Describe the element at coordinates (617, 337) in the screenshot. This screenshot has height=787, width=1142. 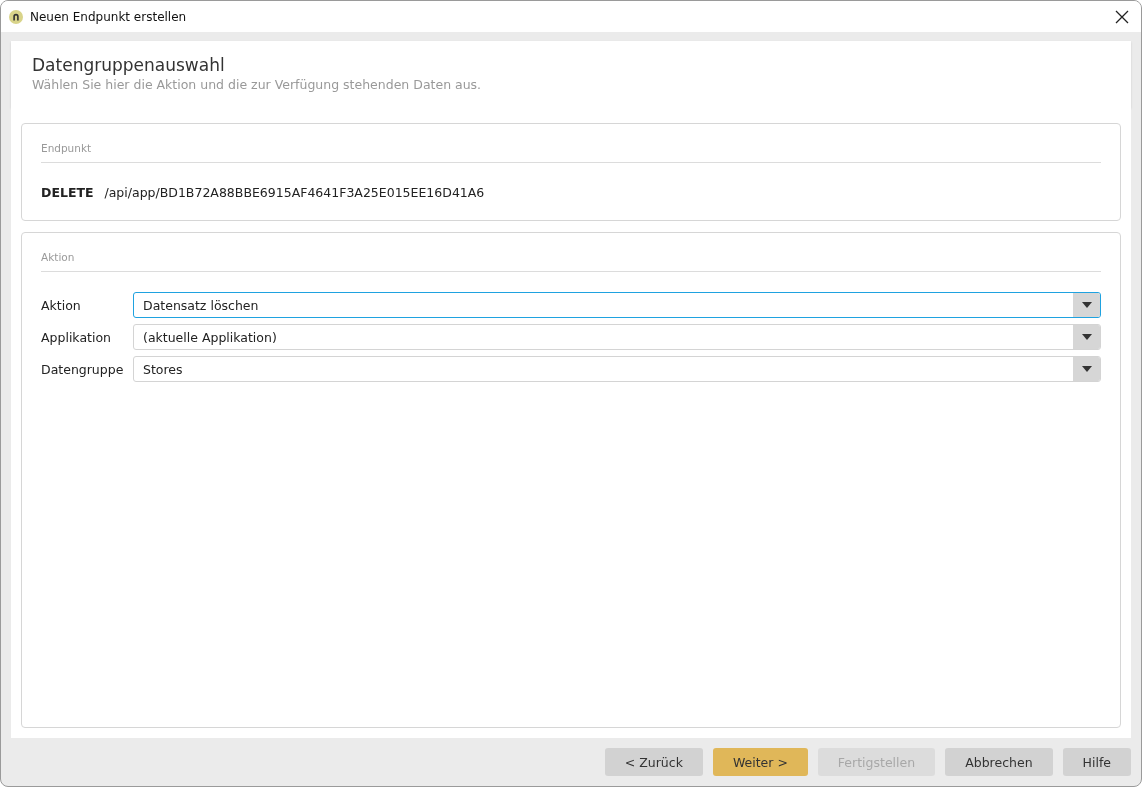
I see `dropdown: (aktuelle Applikation)` at that location.